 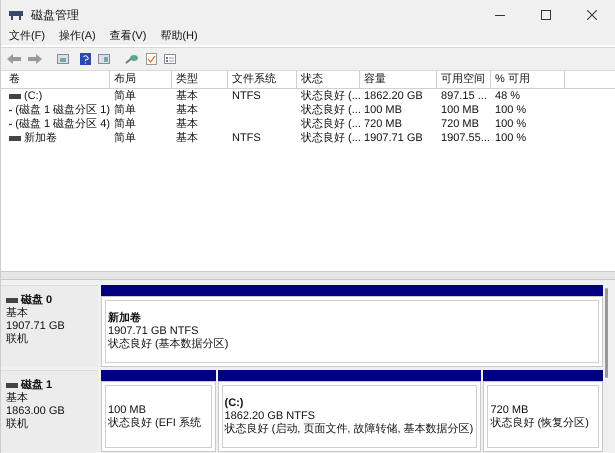 What do you see at coordinates (16, 15) in the screenshot?
I see `disk-management-icon` at bounding box center [16, 15].